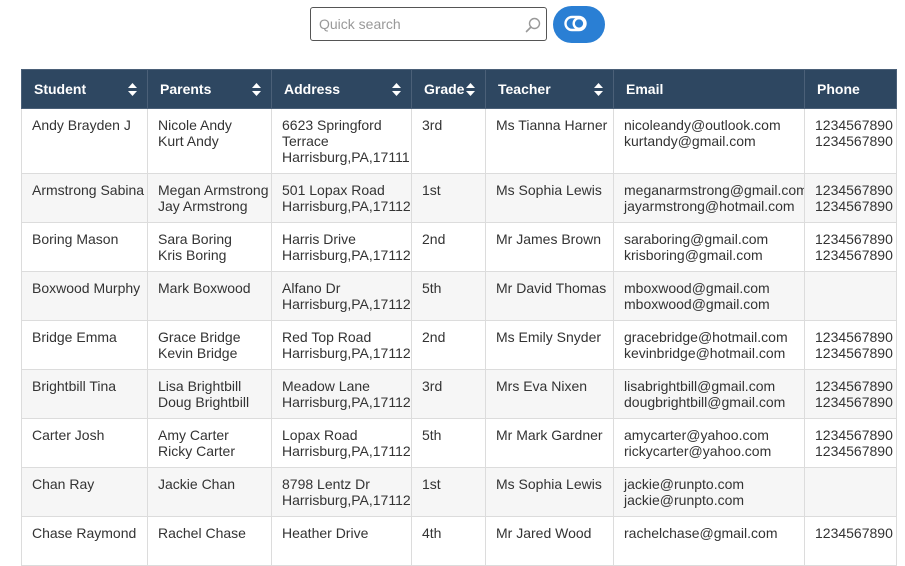 This screenshot has width=905, height=566. I want to click on teacher-text: Ms Sophia Lewis, so click(549, 484).